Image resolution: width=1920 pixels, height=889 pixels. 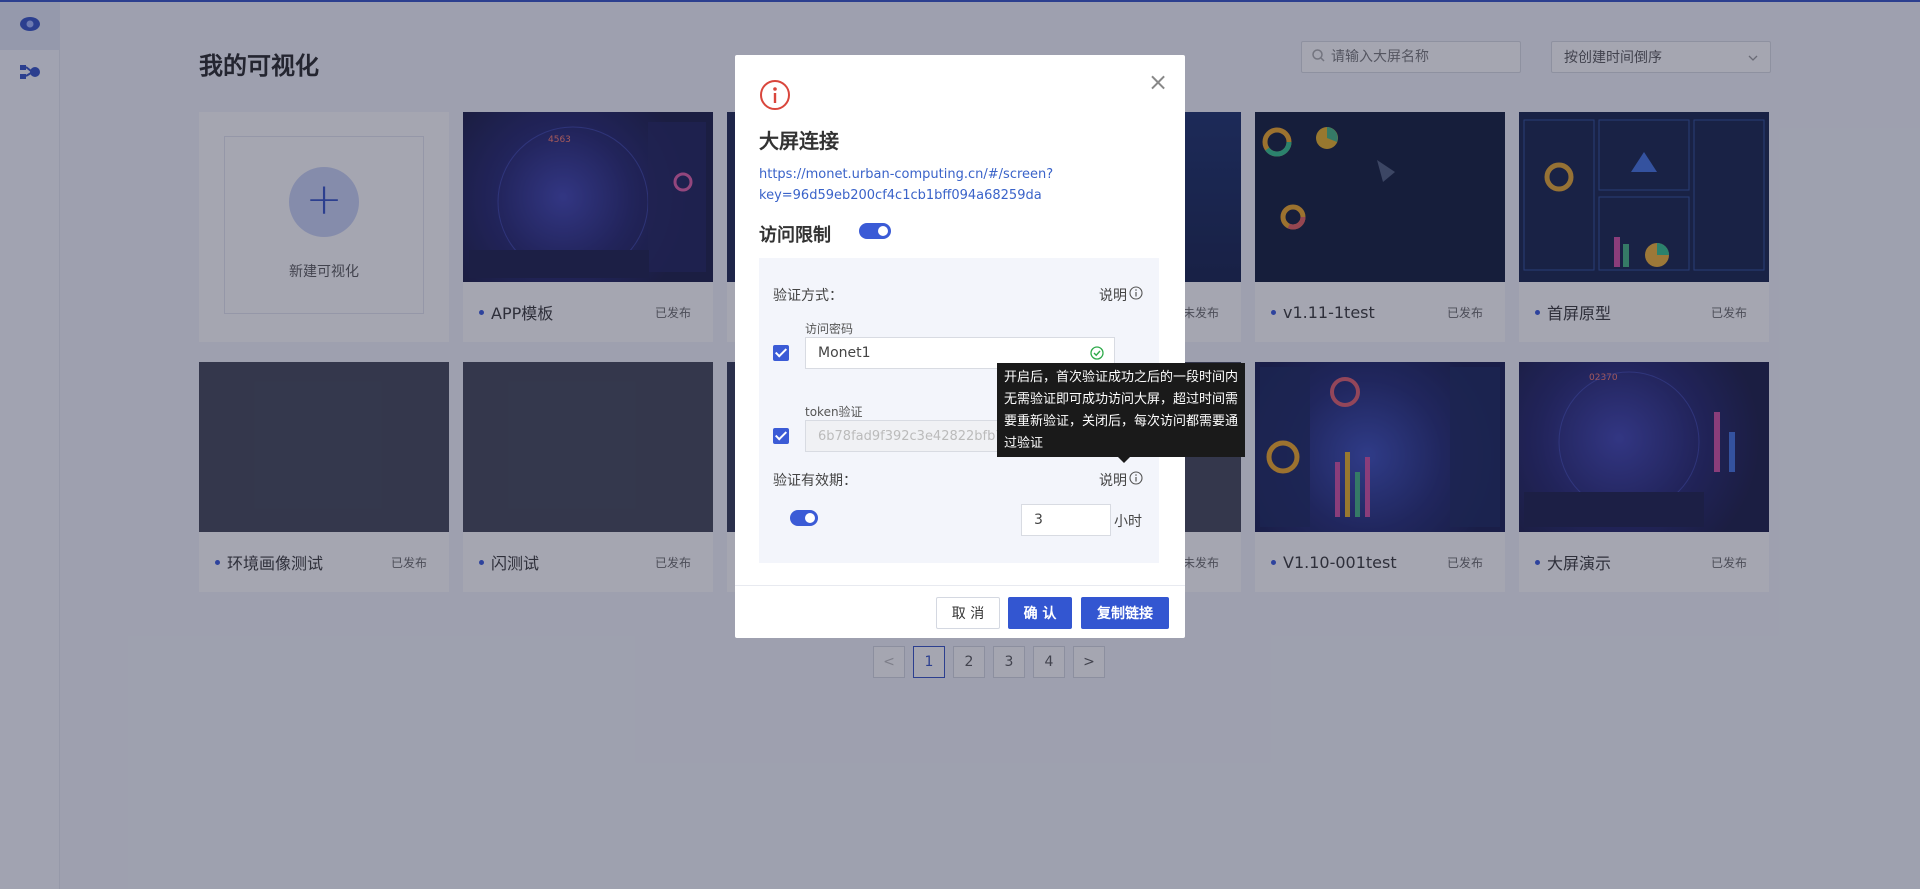 I want to click on token-checkbox, so click(x=781, y=436).